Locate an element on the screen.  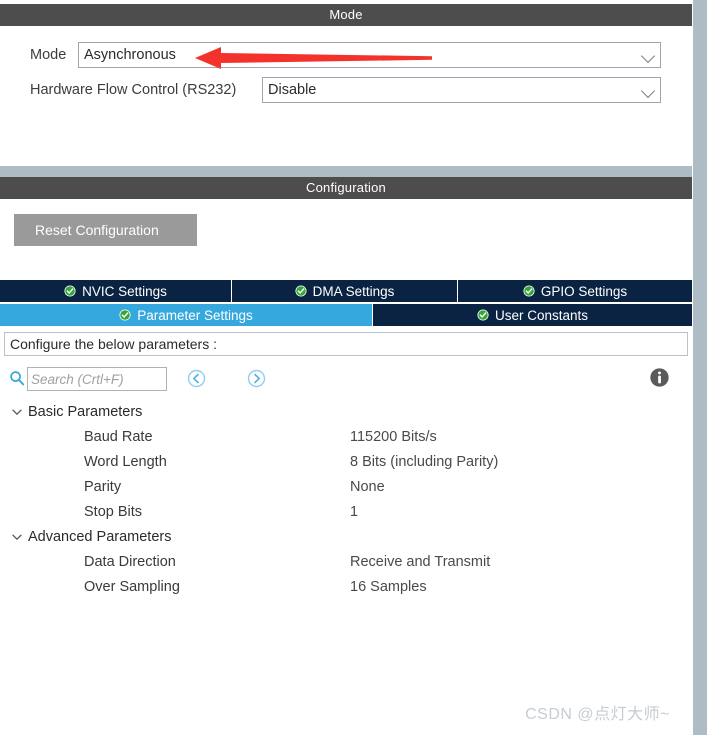
tab-nvic-settings-label: NVIC Settings is located at coordinates (124, 291).